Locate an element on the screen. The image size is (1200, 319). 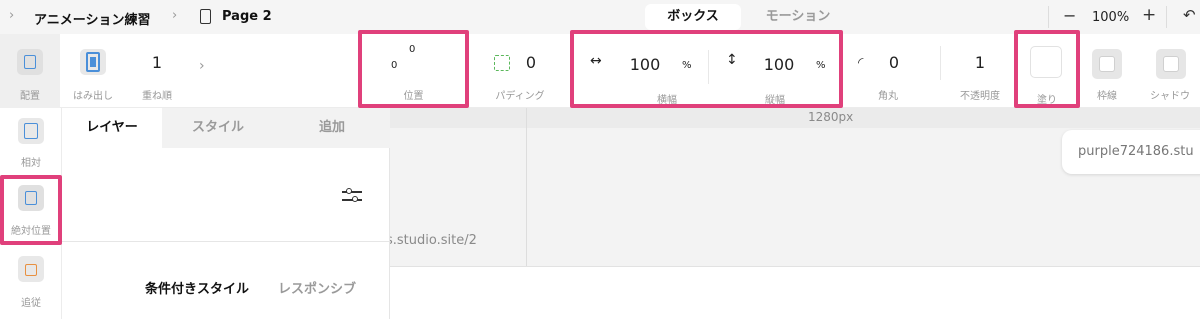
absolute-icon is located at coordinates (31, 198).